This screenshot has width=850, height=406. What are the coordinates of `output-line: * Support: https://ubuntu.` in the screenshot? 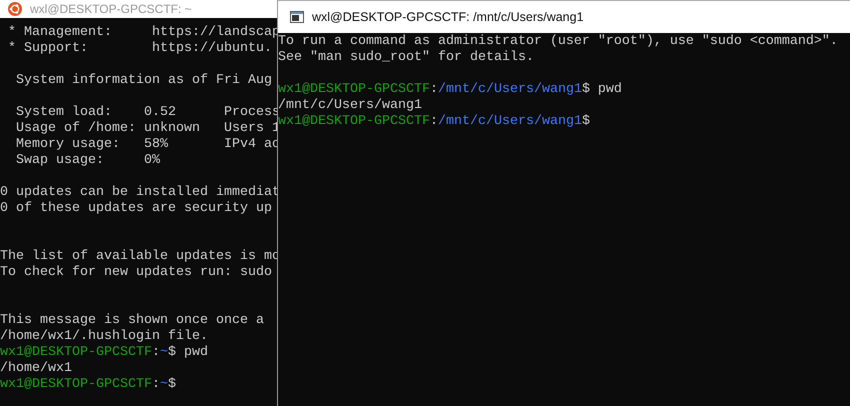 It's located at (139, 49).